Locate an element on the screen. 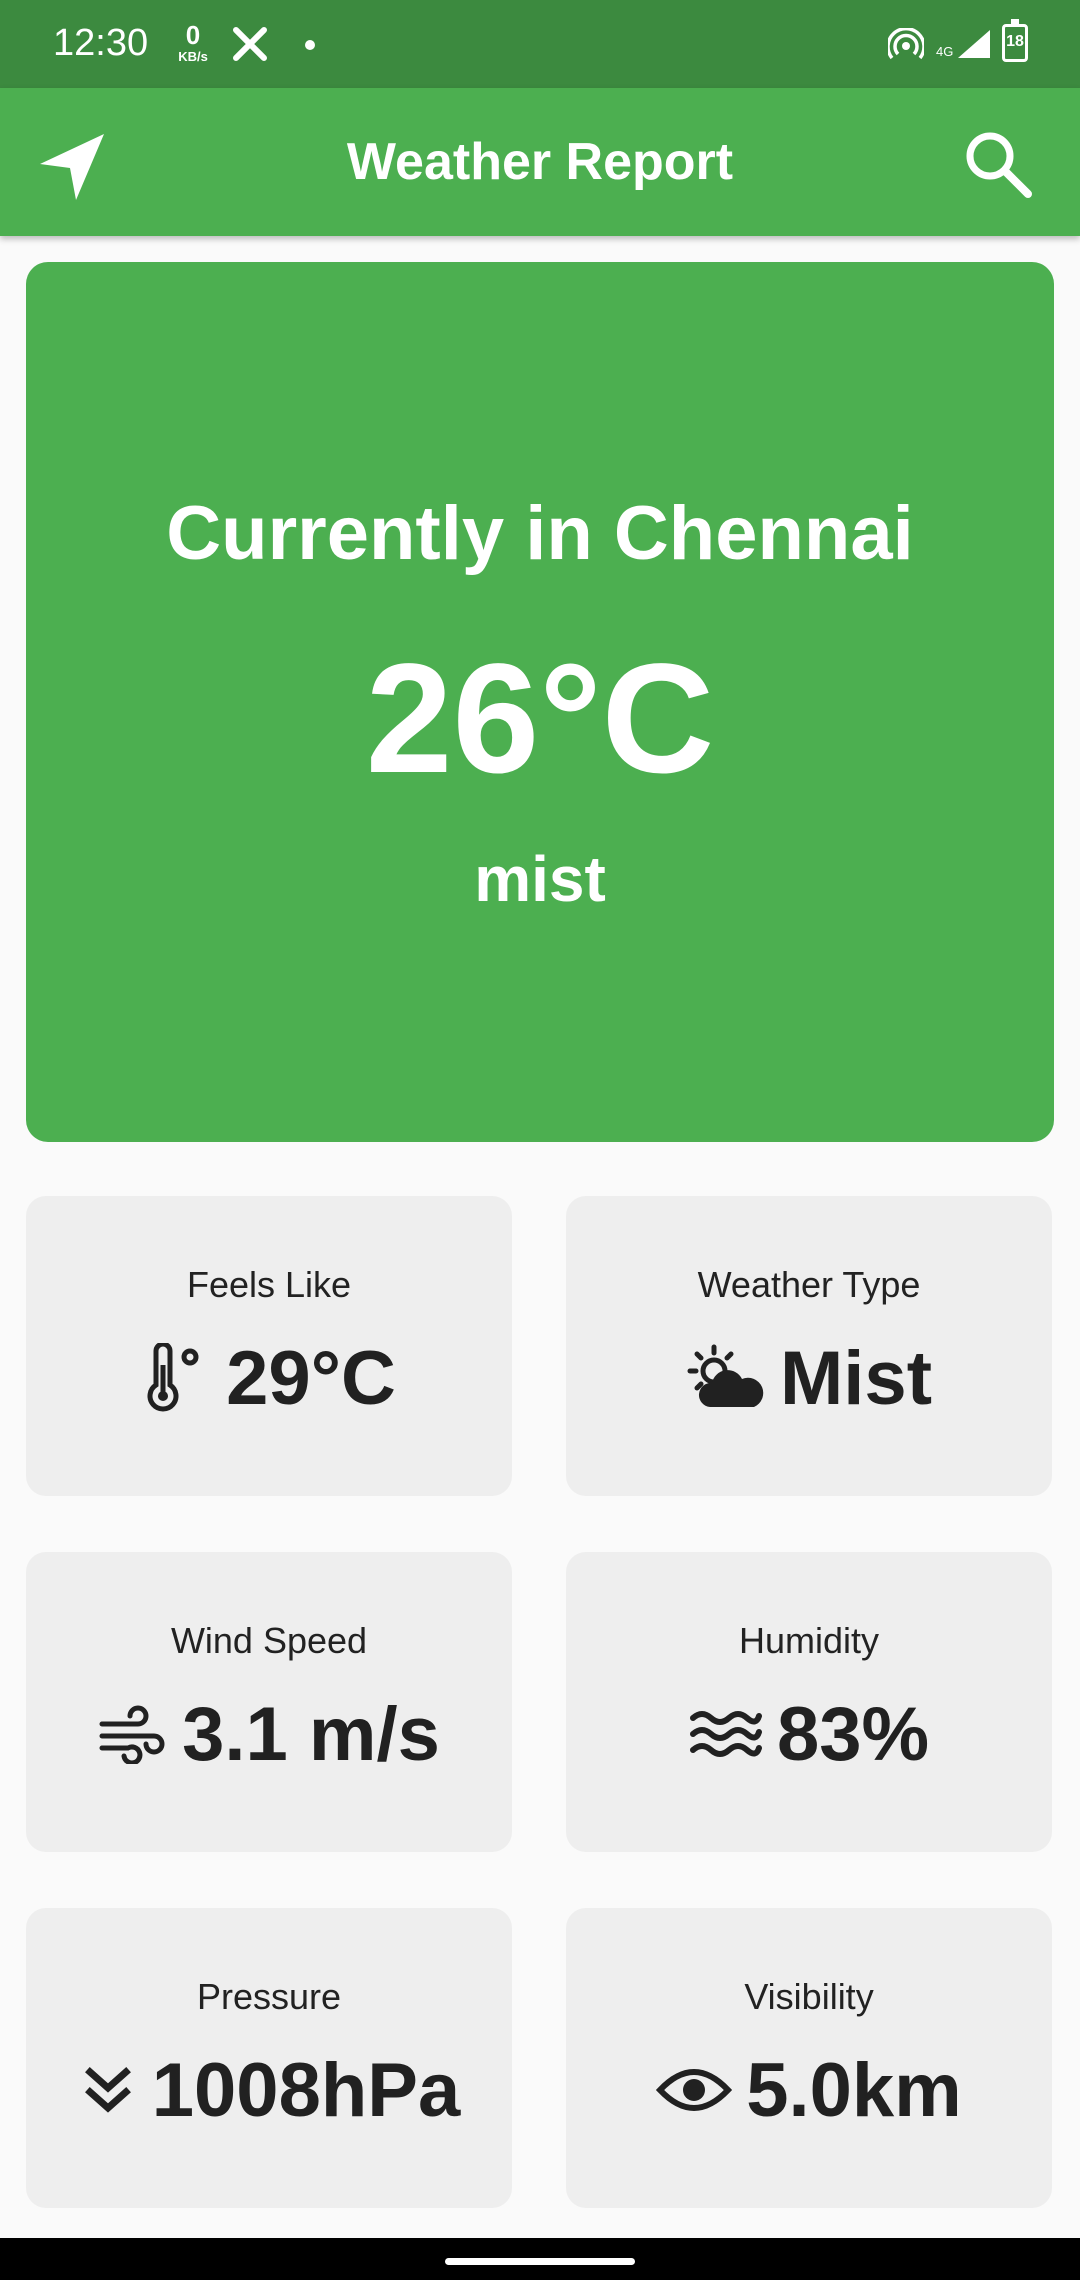 Image resolution: width=1080 pixels, height=2280 pixels. humidity-value: 83% is located at coordinates (853, 1734).